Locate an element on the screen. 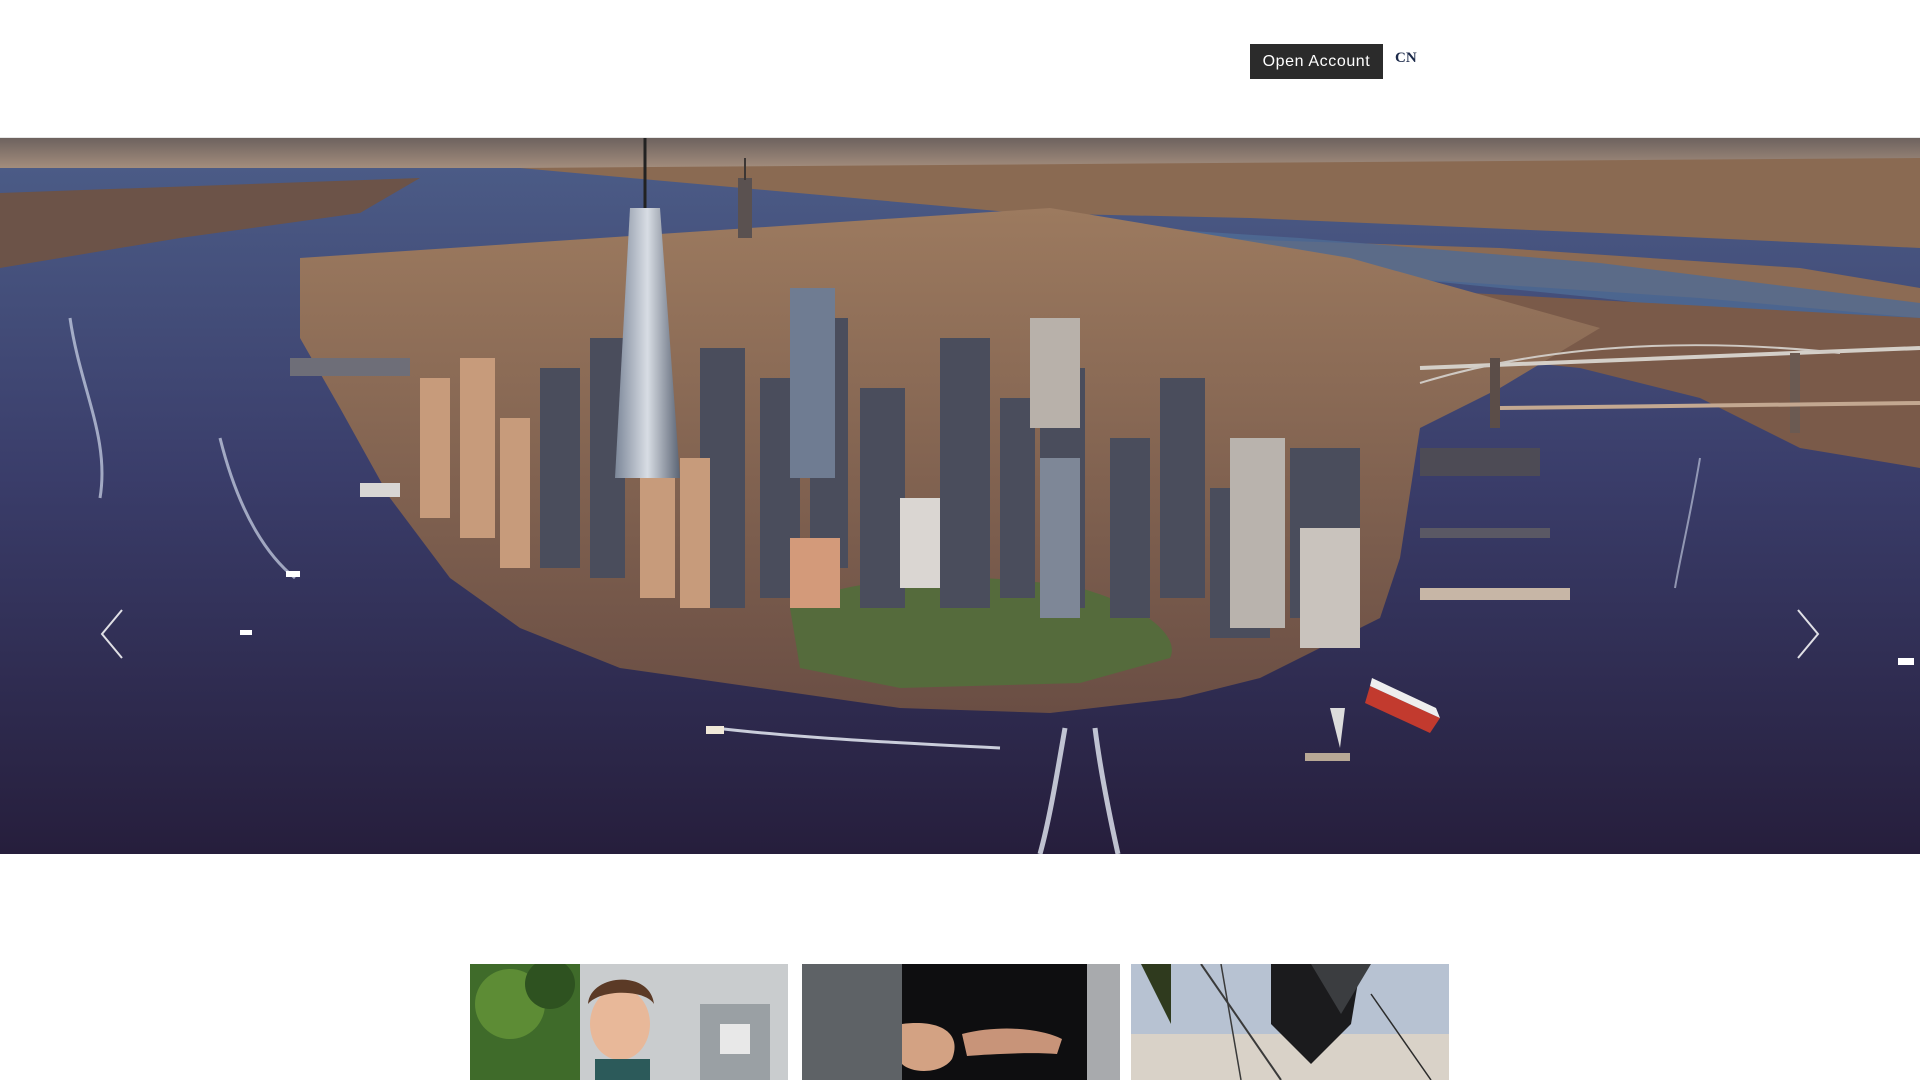 The width and height of the screenshot is (1920, 1080). slideshow-next-button is located at coordinates (1808, 634).